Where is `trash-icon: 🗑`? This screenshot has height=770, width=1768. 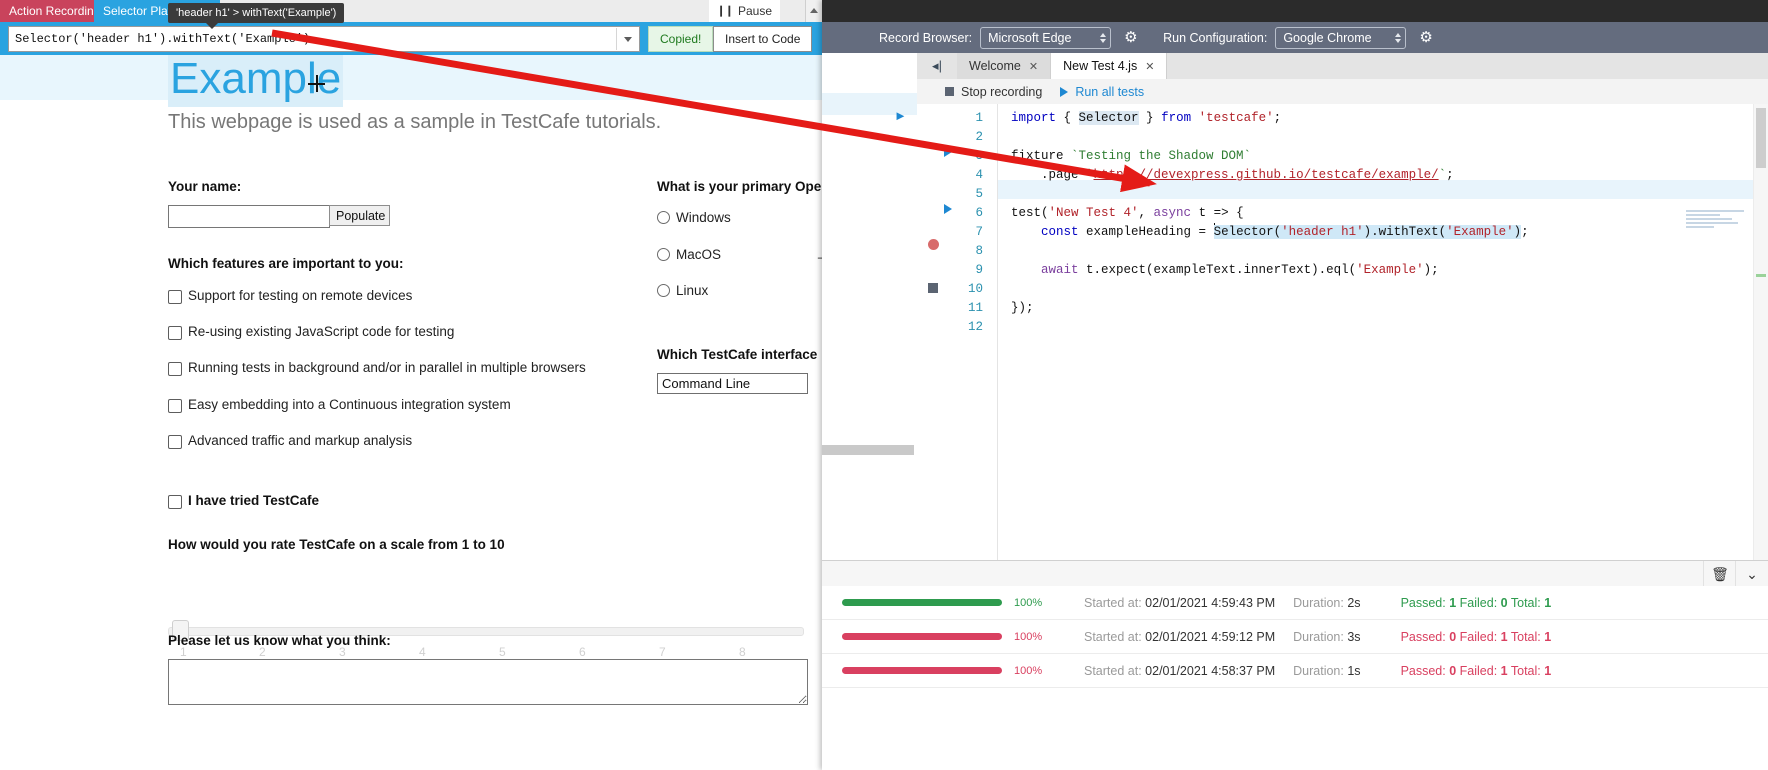 trash-icon: 🗑 is located at coordinates (1720, 573).